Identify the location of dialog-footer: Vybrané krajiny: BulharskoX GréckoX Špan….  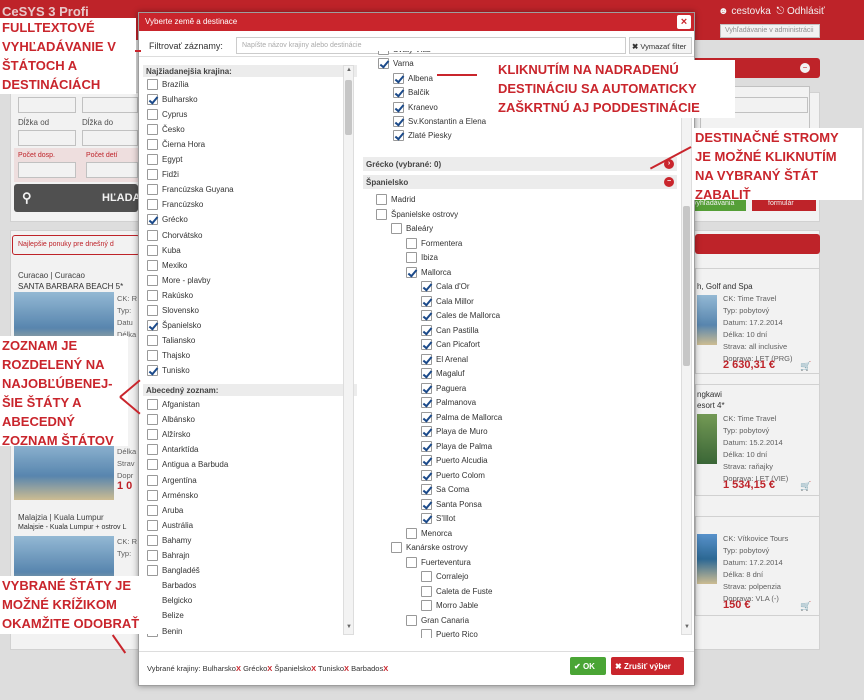
(416, 668).